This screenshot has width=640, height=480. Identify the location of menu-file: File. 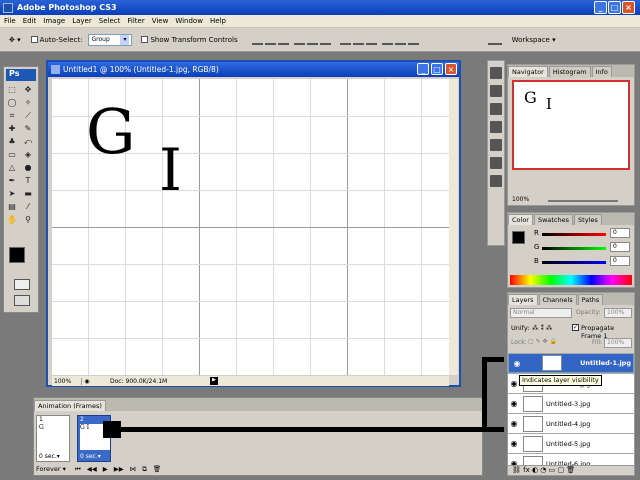
(10, 21).